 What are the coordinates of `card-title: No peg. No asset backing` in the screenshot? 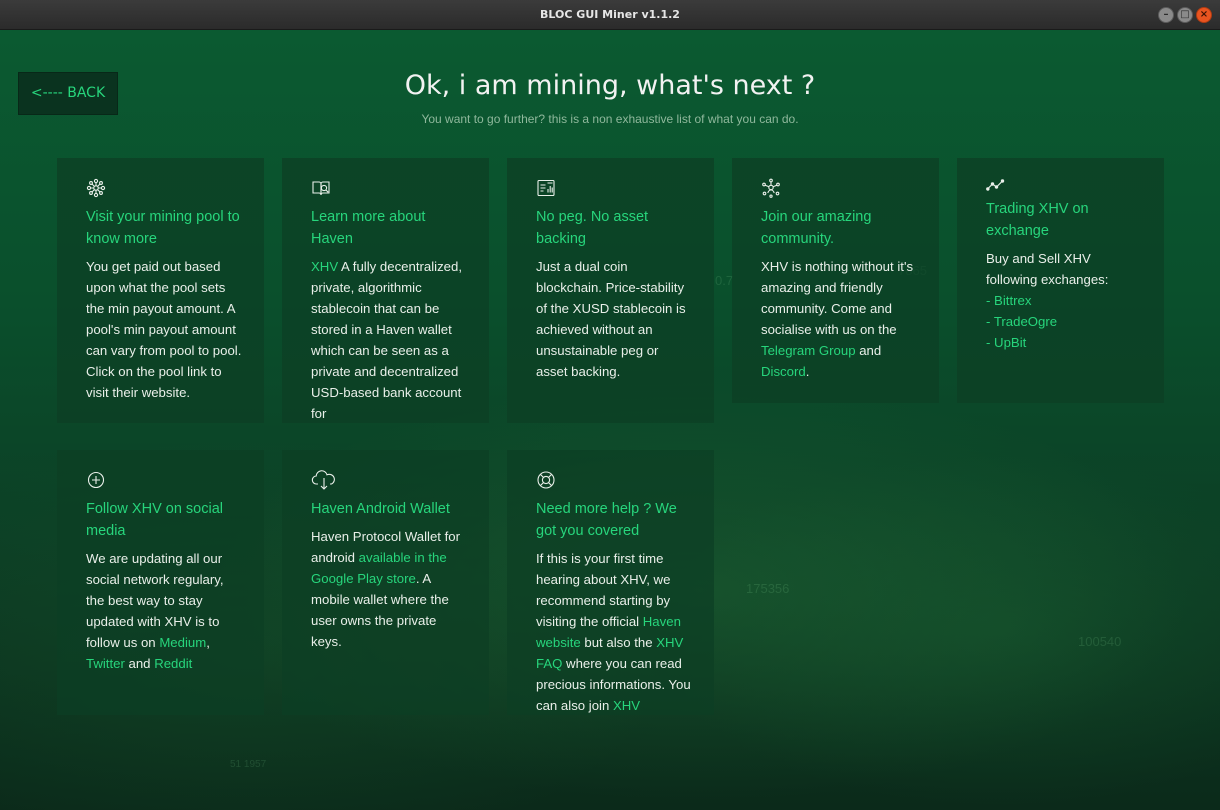 It's located at (592, 228).